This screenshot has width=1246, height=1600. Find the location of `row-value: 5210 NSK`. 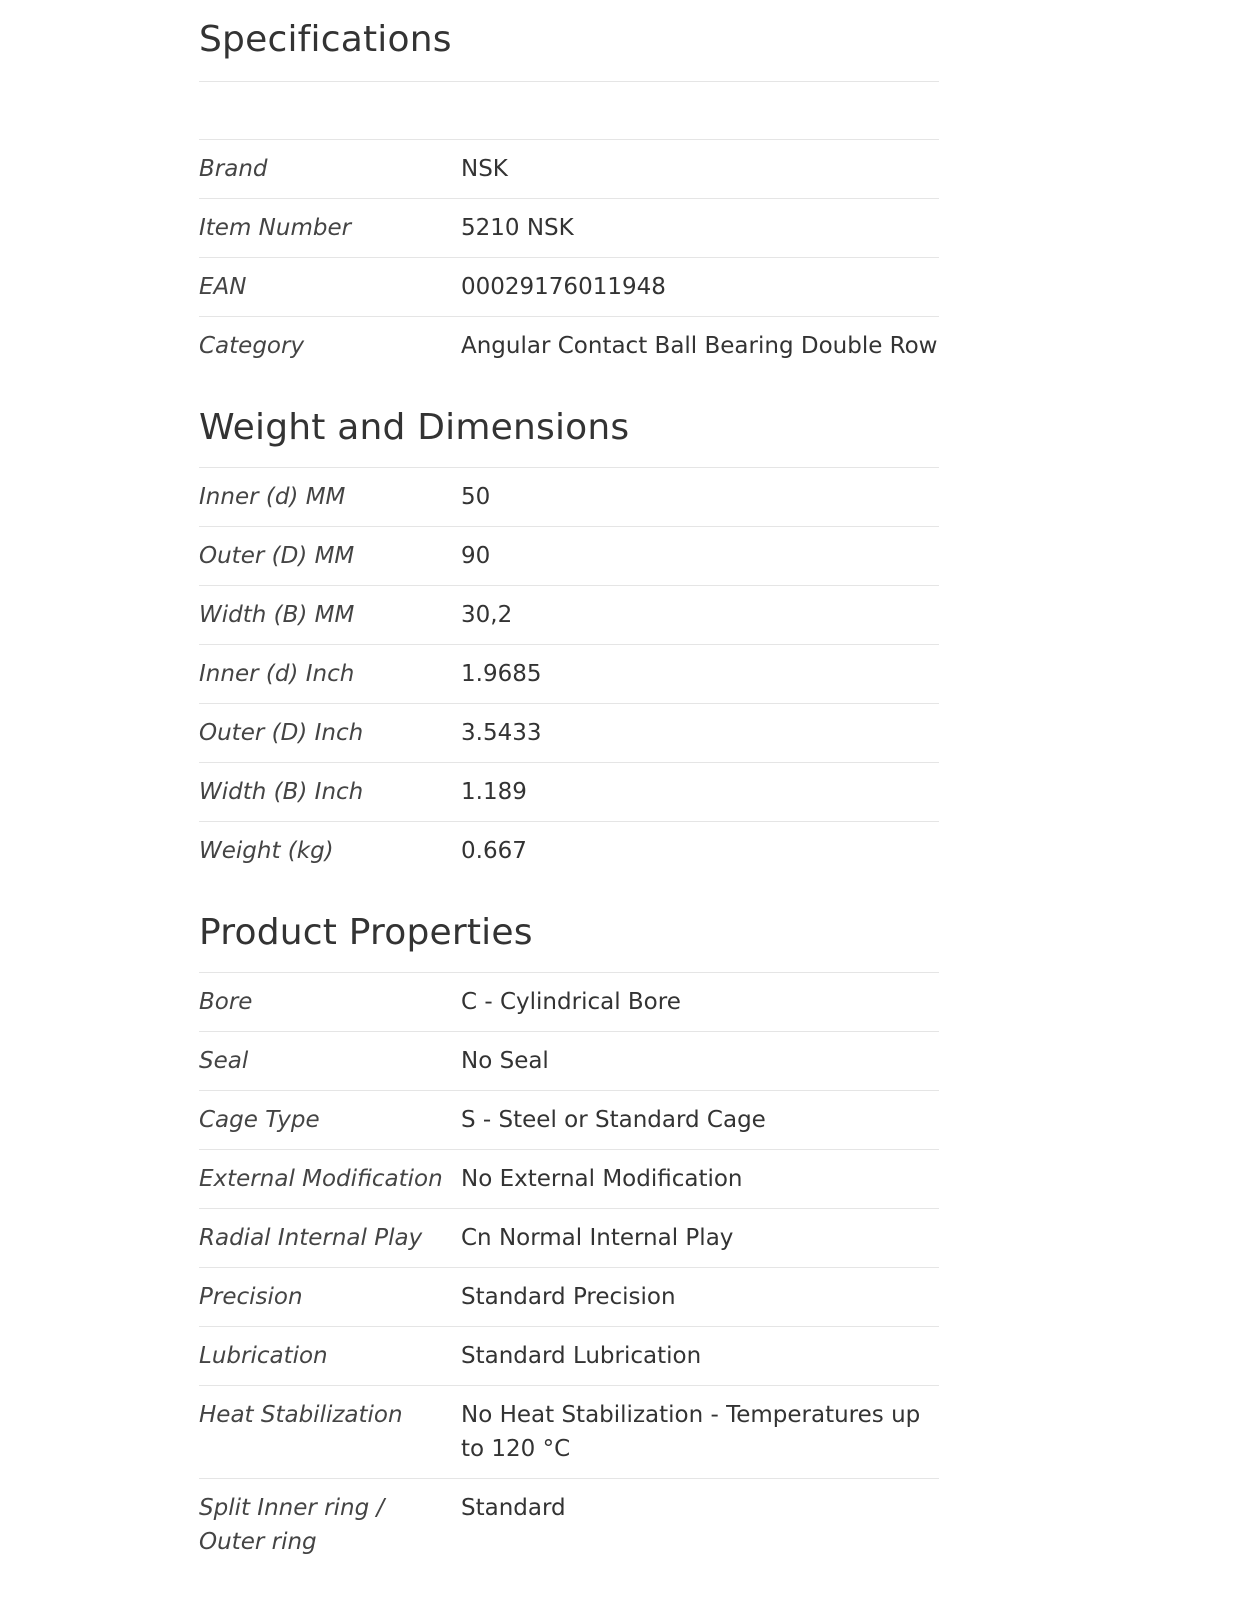

row-value: 5210 NSK is located at coordinates (700, 228).